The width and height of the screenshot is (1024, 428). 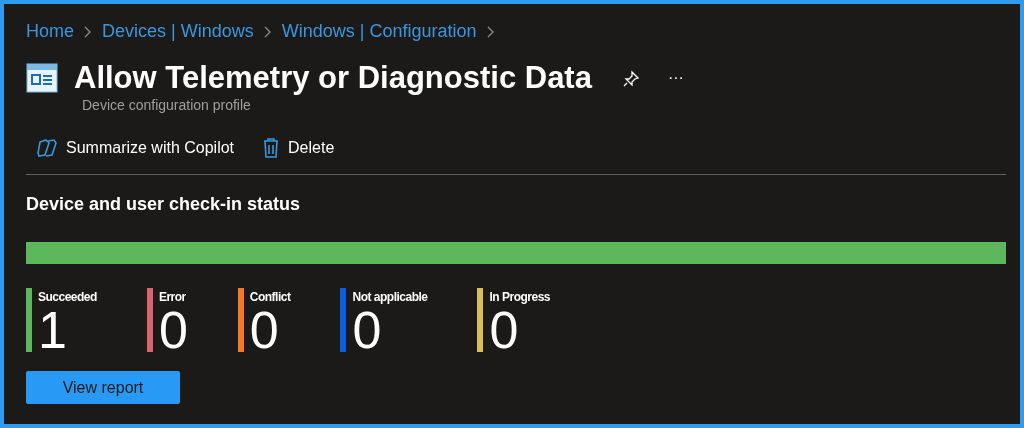 I want to click on delete-button: Delete, so click(x=298, y=148).